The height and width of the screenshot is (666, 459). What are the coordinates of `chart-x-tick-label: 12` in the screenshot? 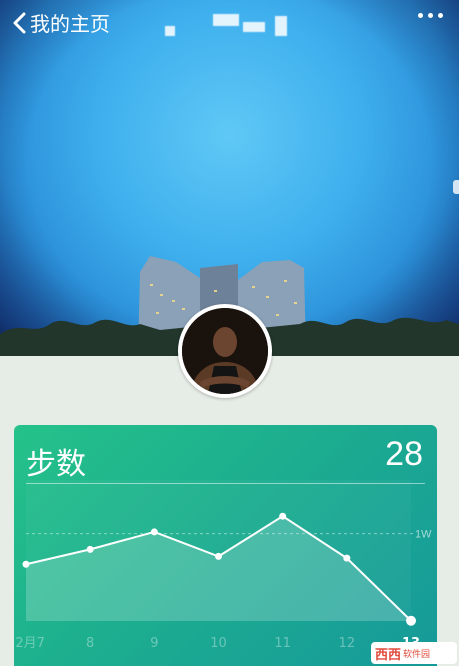 It's located at (347, 643).